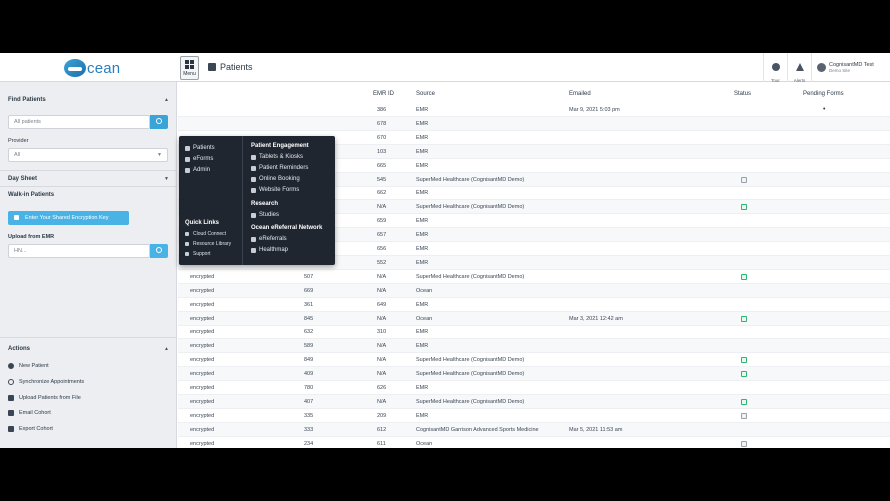 Image resolution: width=890 pixels, height=501 pixels. What do you see at coordinates (28, 366) in the screenshot?
I see `new-patient-action: New Patient` at bounding box center [28, 366].